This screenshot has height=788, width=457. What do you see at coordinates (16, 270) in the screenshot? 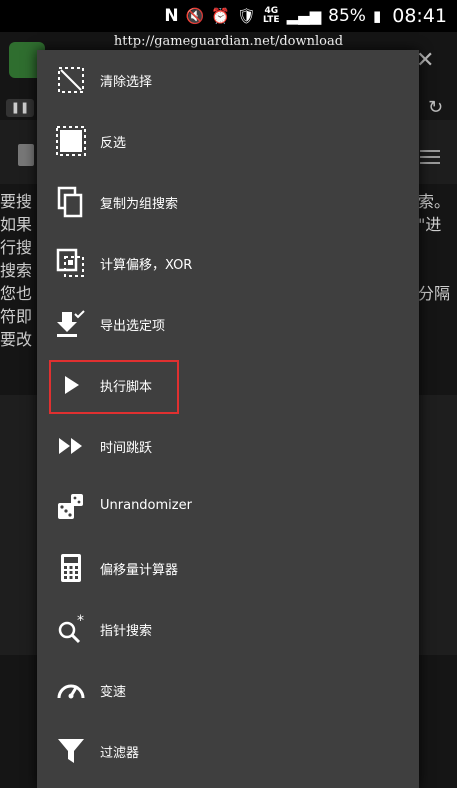
I see `bg-line: 搜索` at bounding box center [16, 270].